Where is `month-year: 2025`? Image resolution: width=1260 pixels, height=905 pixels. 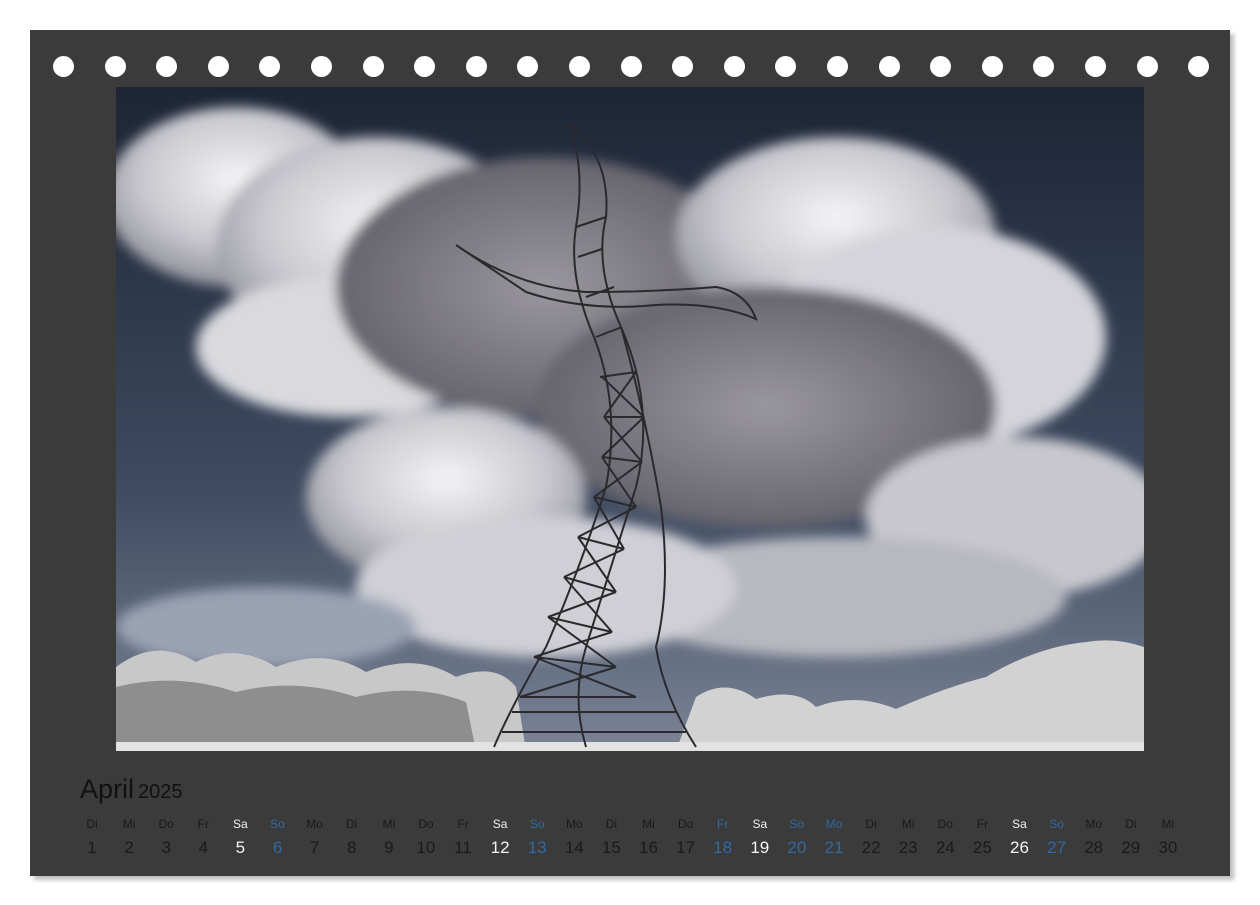 month-year: 2025 is located at coordinates (160, 792).